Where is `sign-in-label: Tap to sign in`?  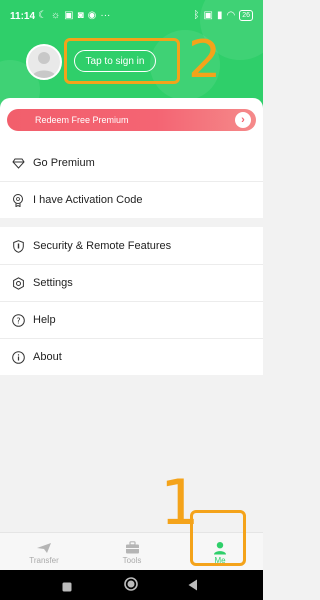 sign-in-label: Tap to sign in is located at coordinates (115, 61).